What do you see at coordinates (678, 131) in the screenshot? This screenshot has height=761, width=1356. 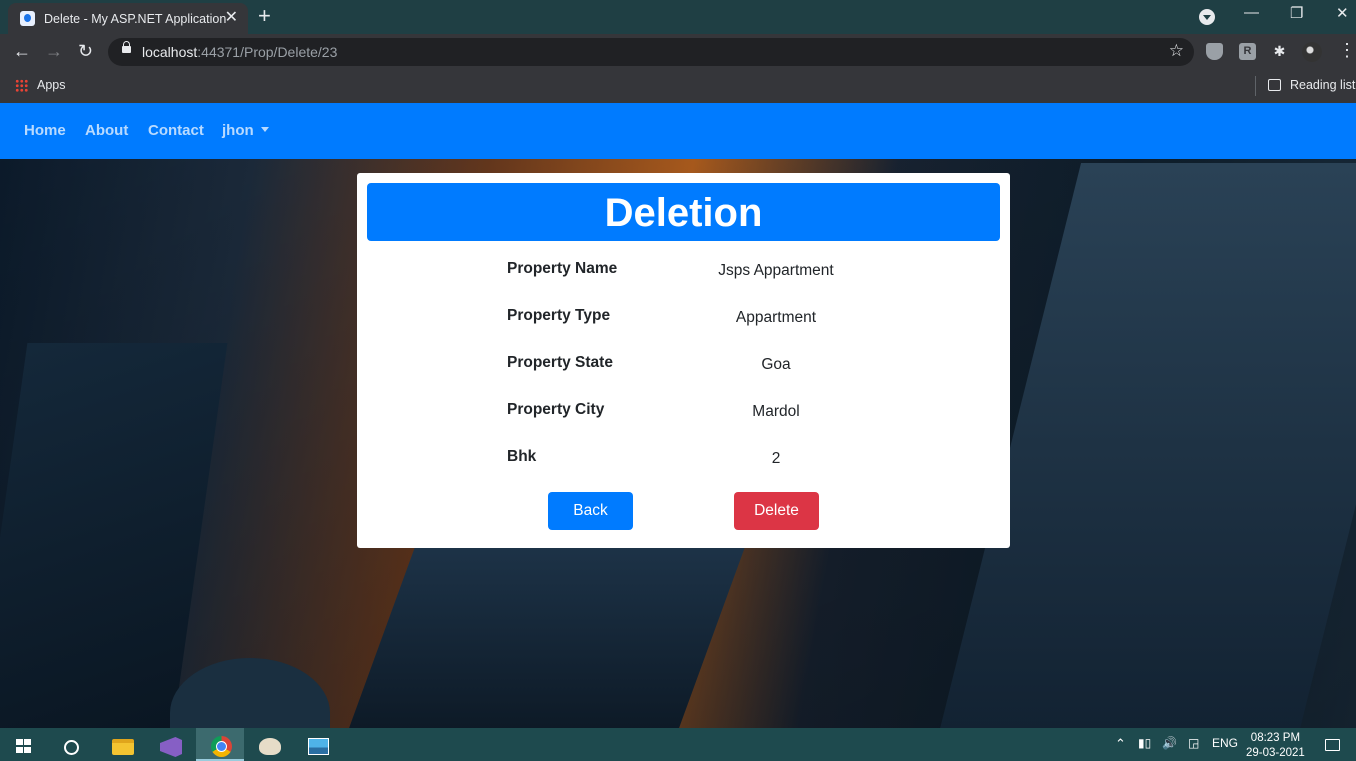 I see `site-navbar: Home About Contact jhon` at bounding box center [678, 131].